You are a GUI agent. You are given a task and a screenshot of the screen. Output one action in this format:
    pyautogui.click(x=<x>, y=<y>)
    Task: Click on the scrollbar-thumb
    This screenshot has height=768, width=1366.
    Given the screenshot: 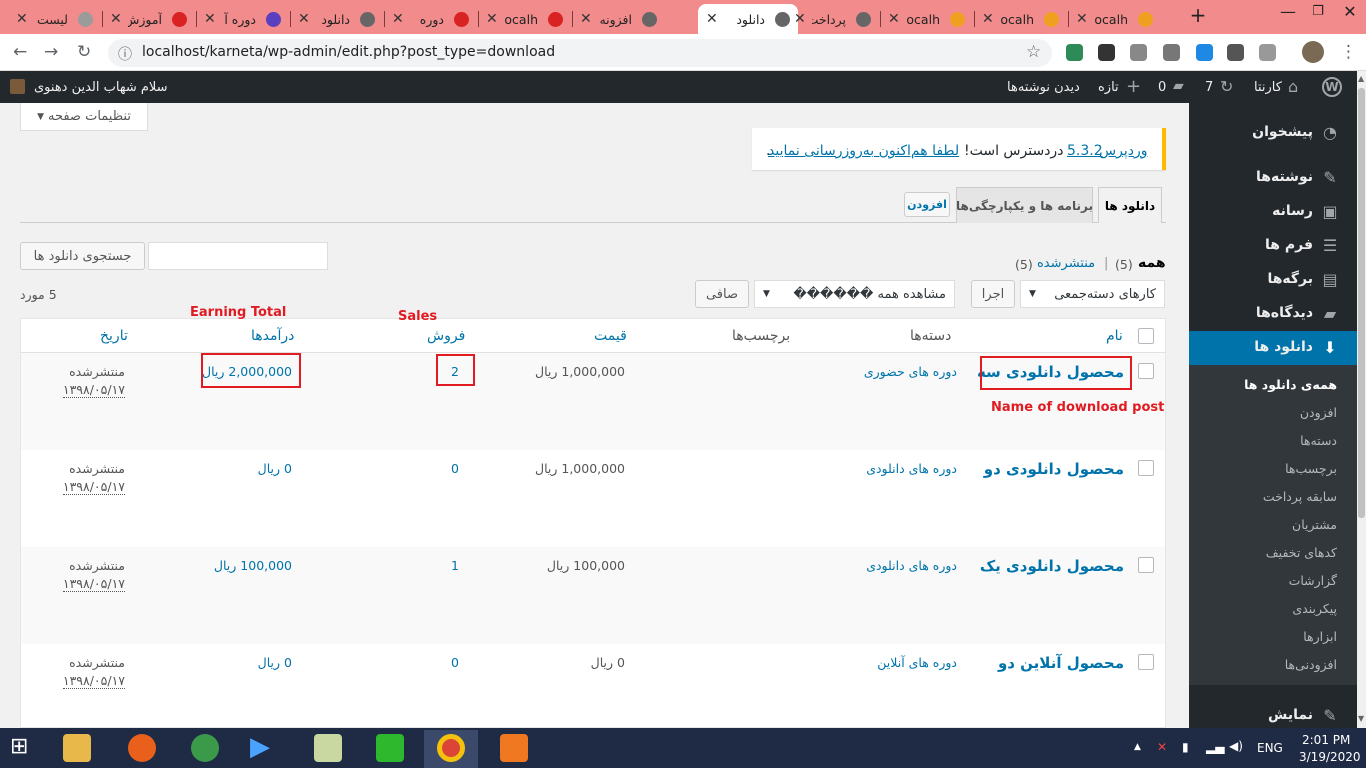 What is the action you would take?
    pyautogui.click(x=1361, y=303)
    